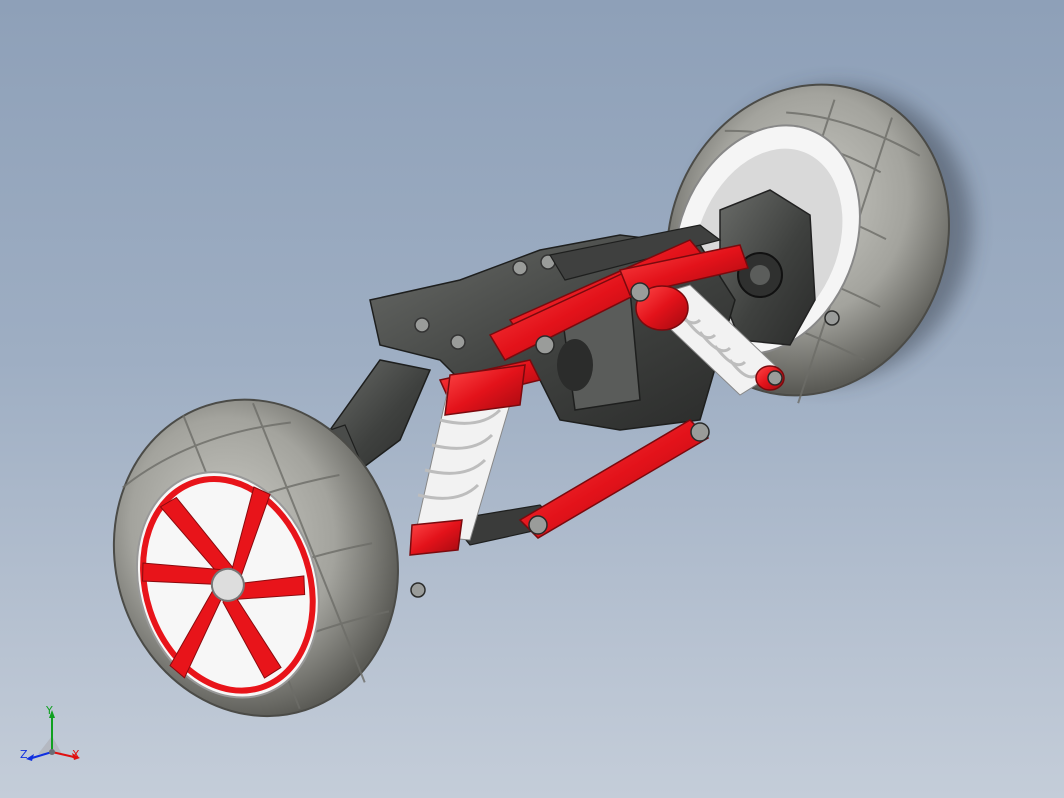 This screenshot has width=1064, height=798. What do you see at coordinates (49, 710) in the screenshot?
I see `triad-y-label: Y` at bounding box center [49, 710].